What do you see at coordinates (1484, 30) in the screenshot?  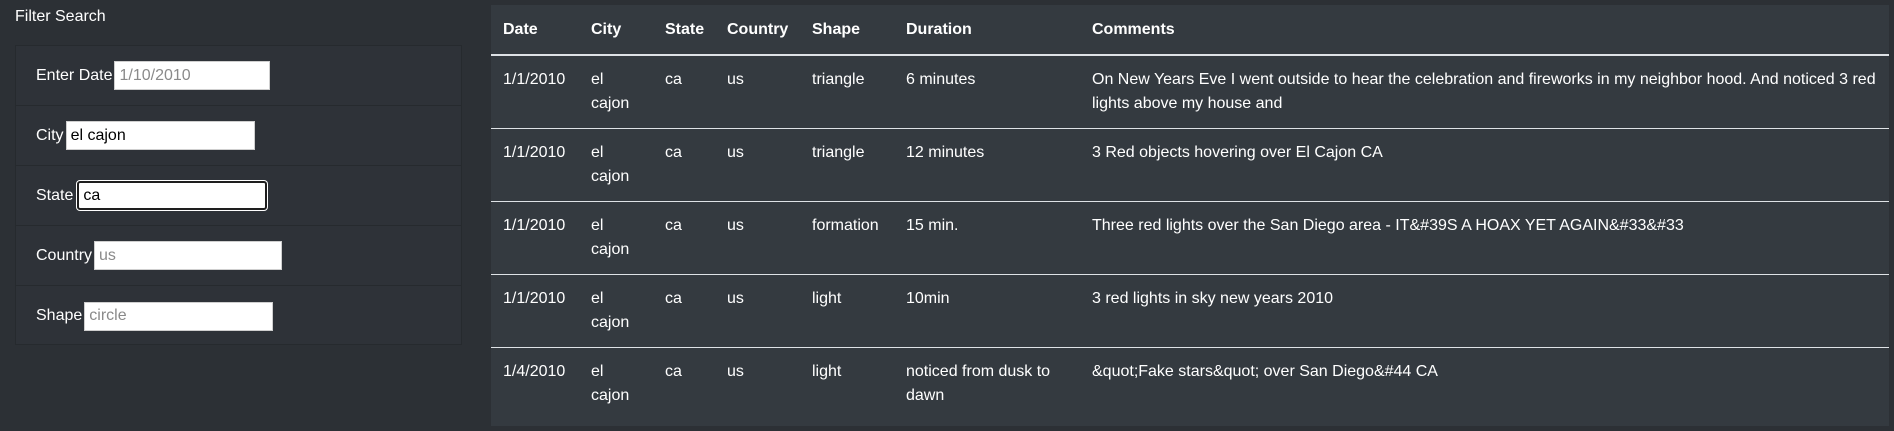 I see `header-comments: Comments` at bounding box center [1484, 30].